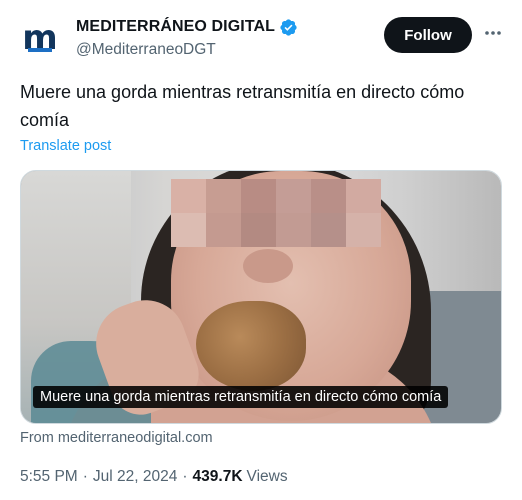 The width and height of the screenshot is (522, 500). Describe the element at coordinates (276, 213) in the screenshot. I see `pixelated-eyes-censor` at that location.